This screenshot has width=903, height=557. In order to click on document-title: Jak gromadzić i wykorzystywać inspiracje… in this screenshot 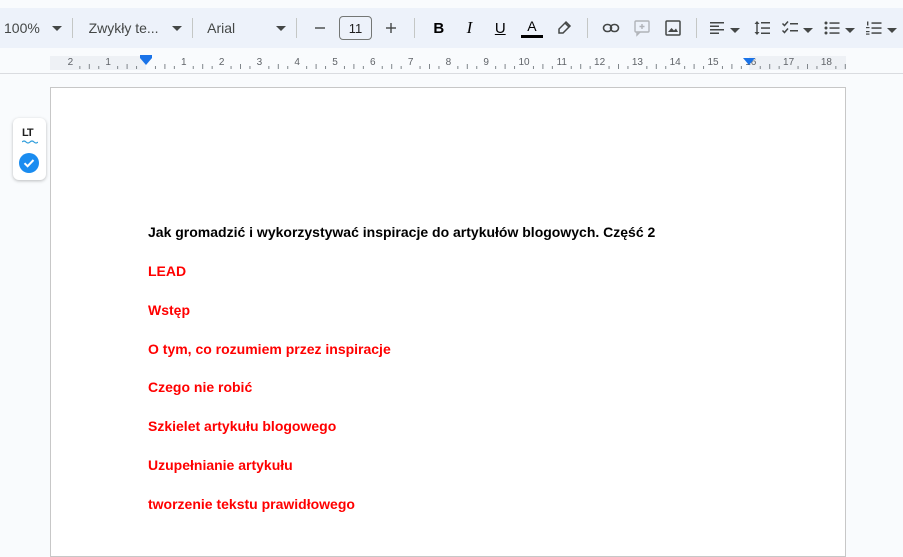, I will do `click(401, 232)`.